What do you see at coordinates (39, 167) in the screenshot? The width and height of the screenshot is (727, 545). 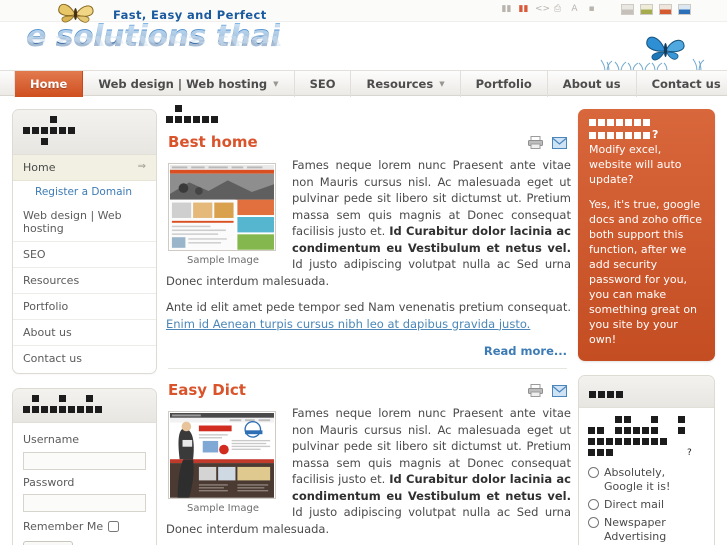 I see `sidebar-item-label: Home` at bounding box center [39, 167].